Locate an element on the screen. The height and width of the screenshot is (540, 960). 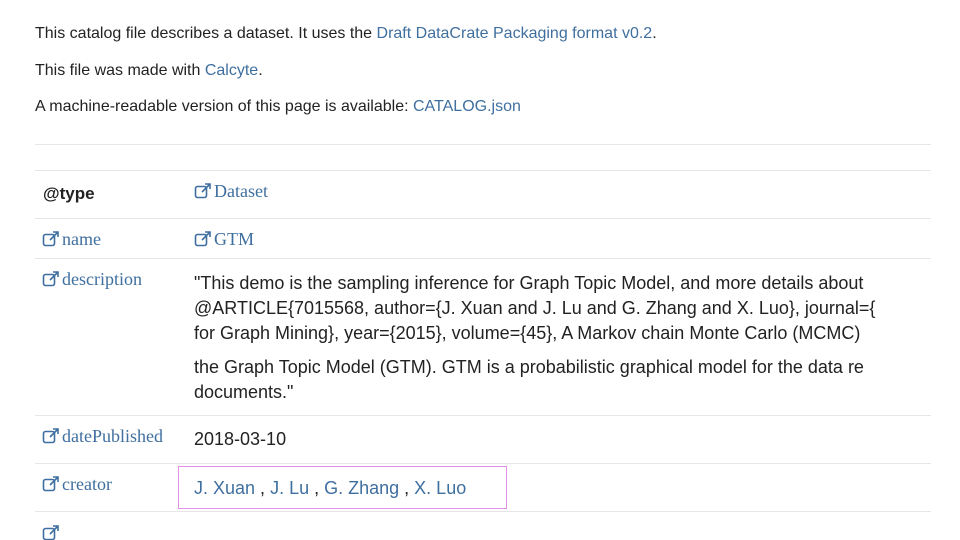
creator-link-luo: X. Luo is located at coordinates (440, 488).